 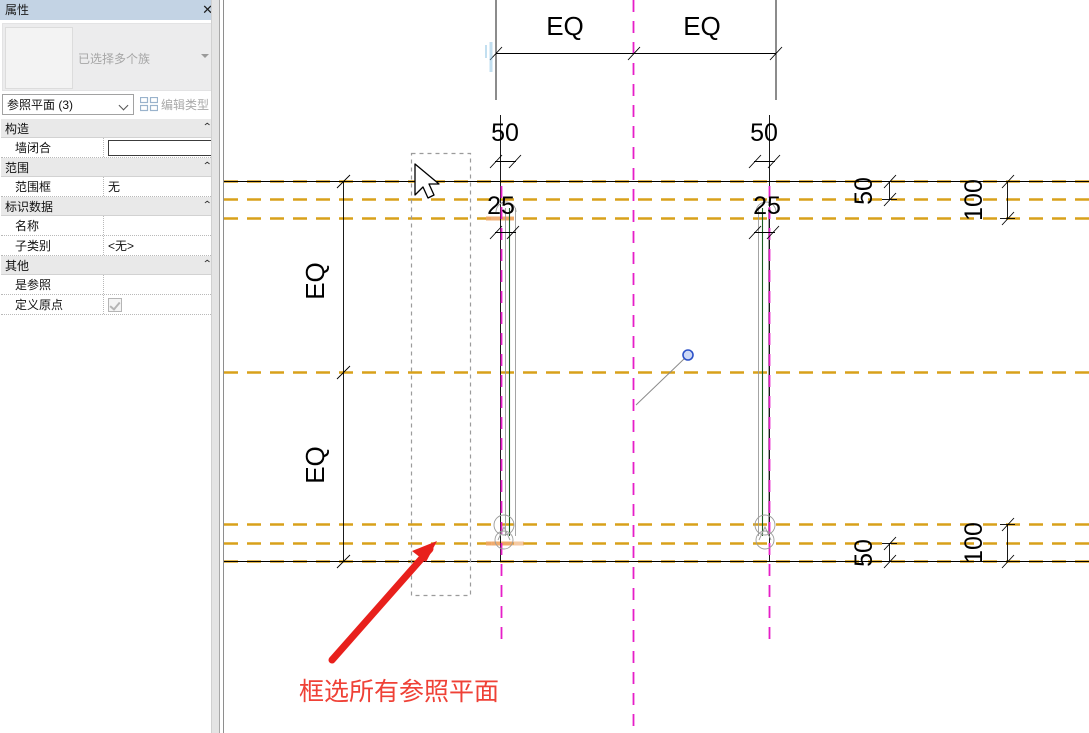 What do you see at coordinates (382, 602) in the screenshot?
I see `arrow-pointer-icon` at bounding box center [382, 602].